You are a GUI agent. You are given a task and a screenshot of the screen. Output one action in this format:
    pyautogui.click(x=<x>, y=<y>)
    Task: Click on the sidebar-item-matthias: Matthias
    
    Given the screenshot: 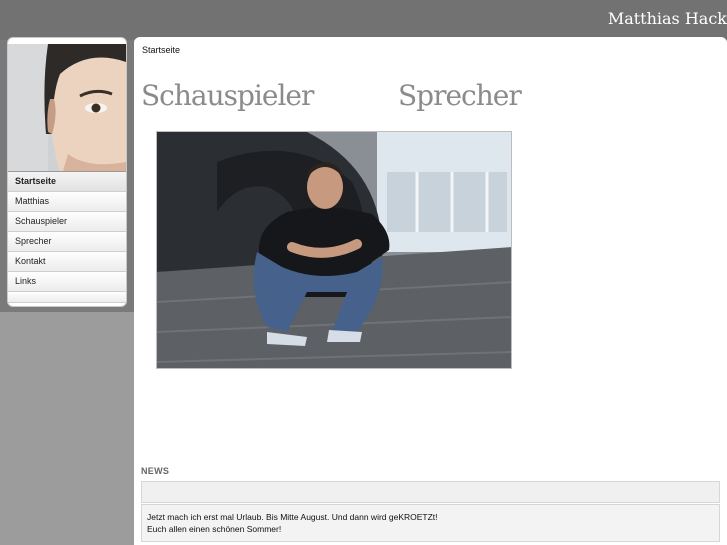 What is the action you would take?
    pyautogui.click(x=67, y=202)
    